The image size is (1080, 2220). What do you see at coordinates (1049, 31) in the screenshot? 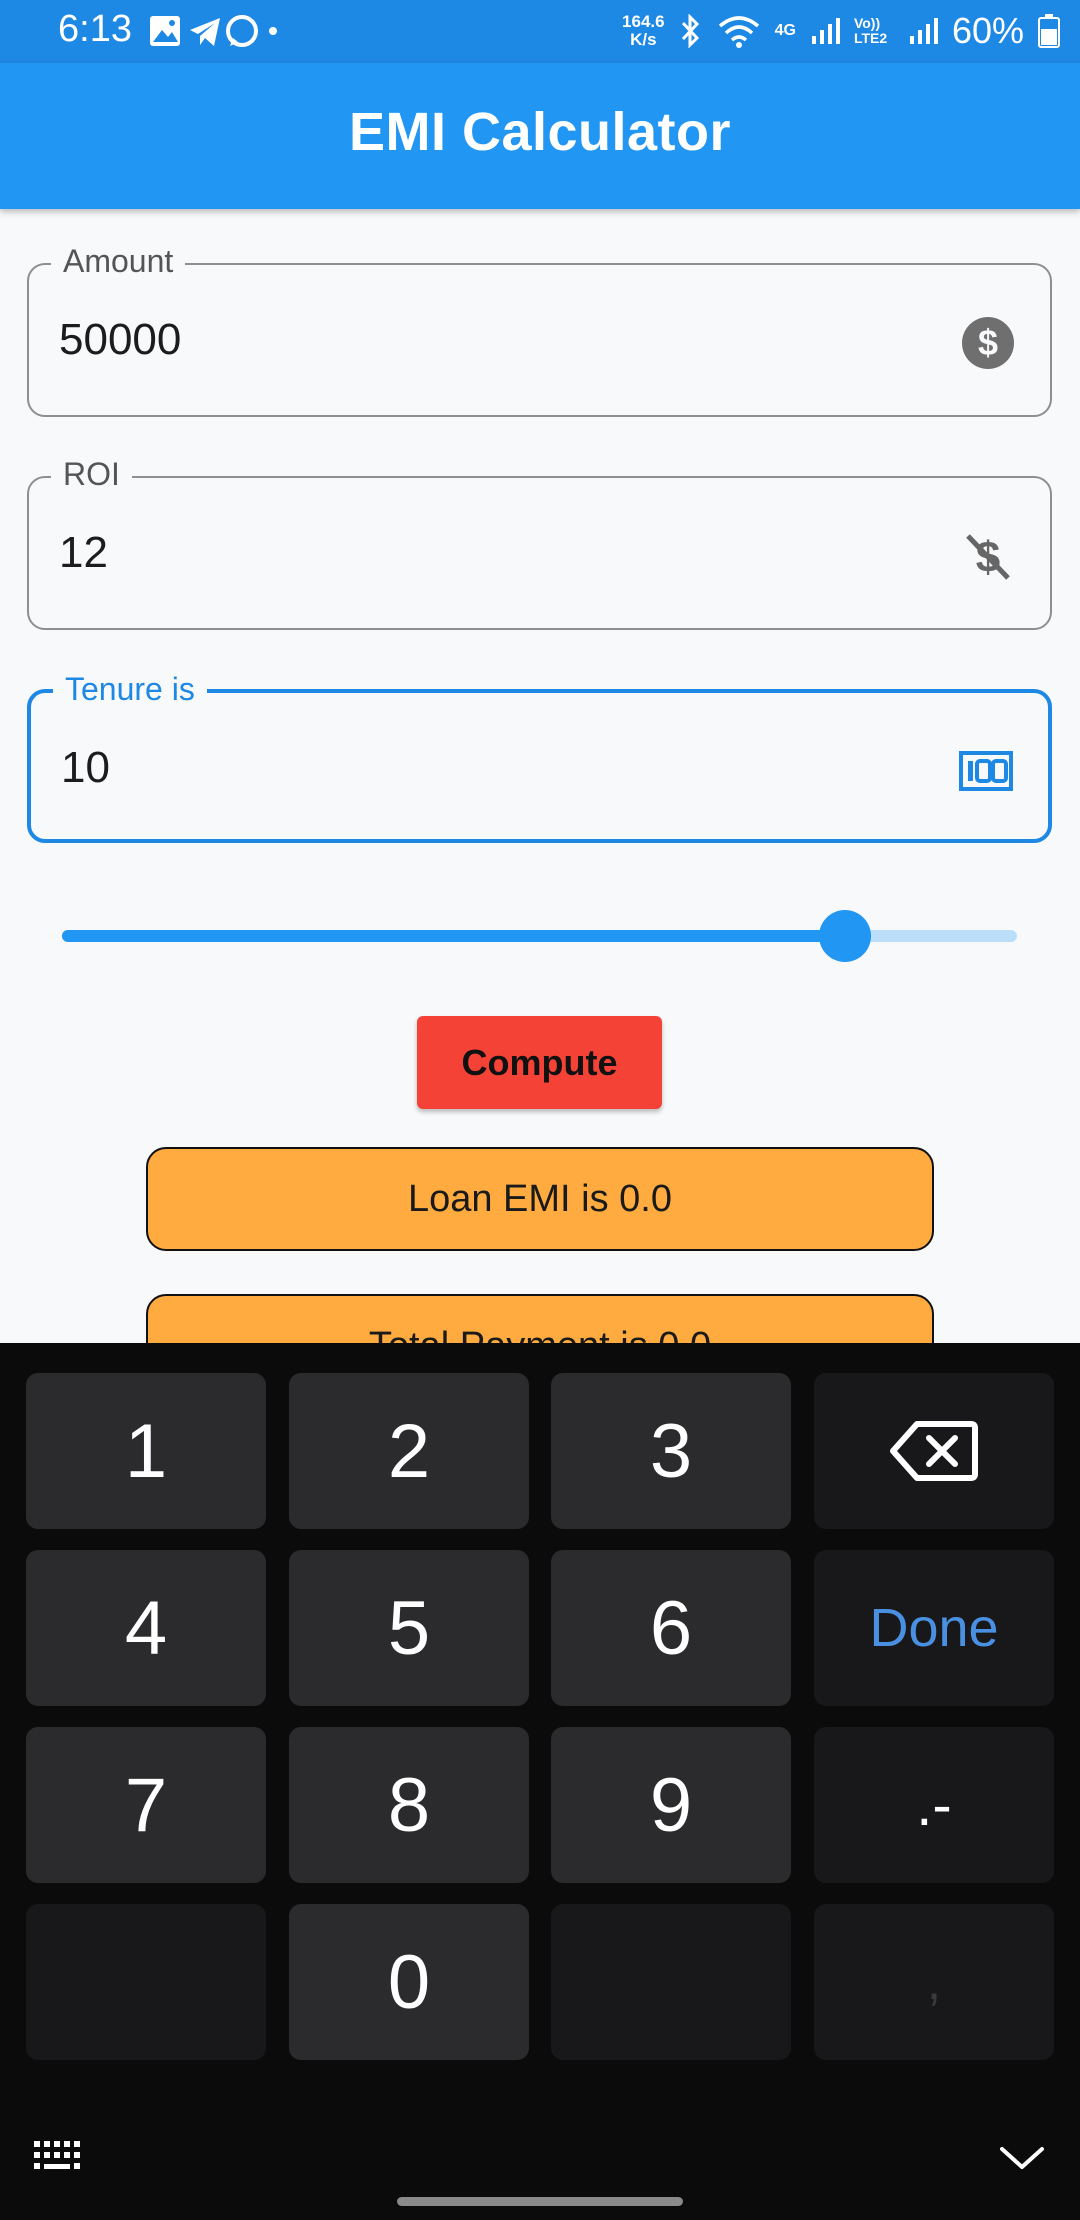
I see `battery-icon` at bounding box center [1049, 31].